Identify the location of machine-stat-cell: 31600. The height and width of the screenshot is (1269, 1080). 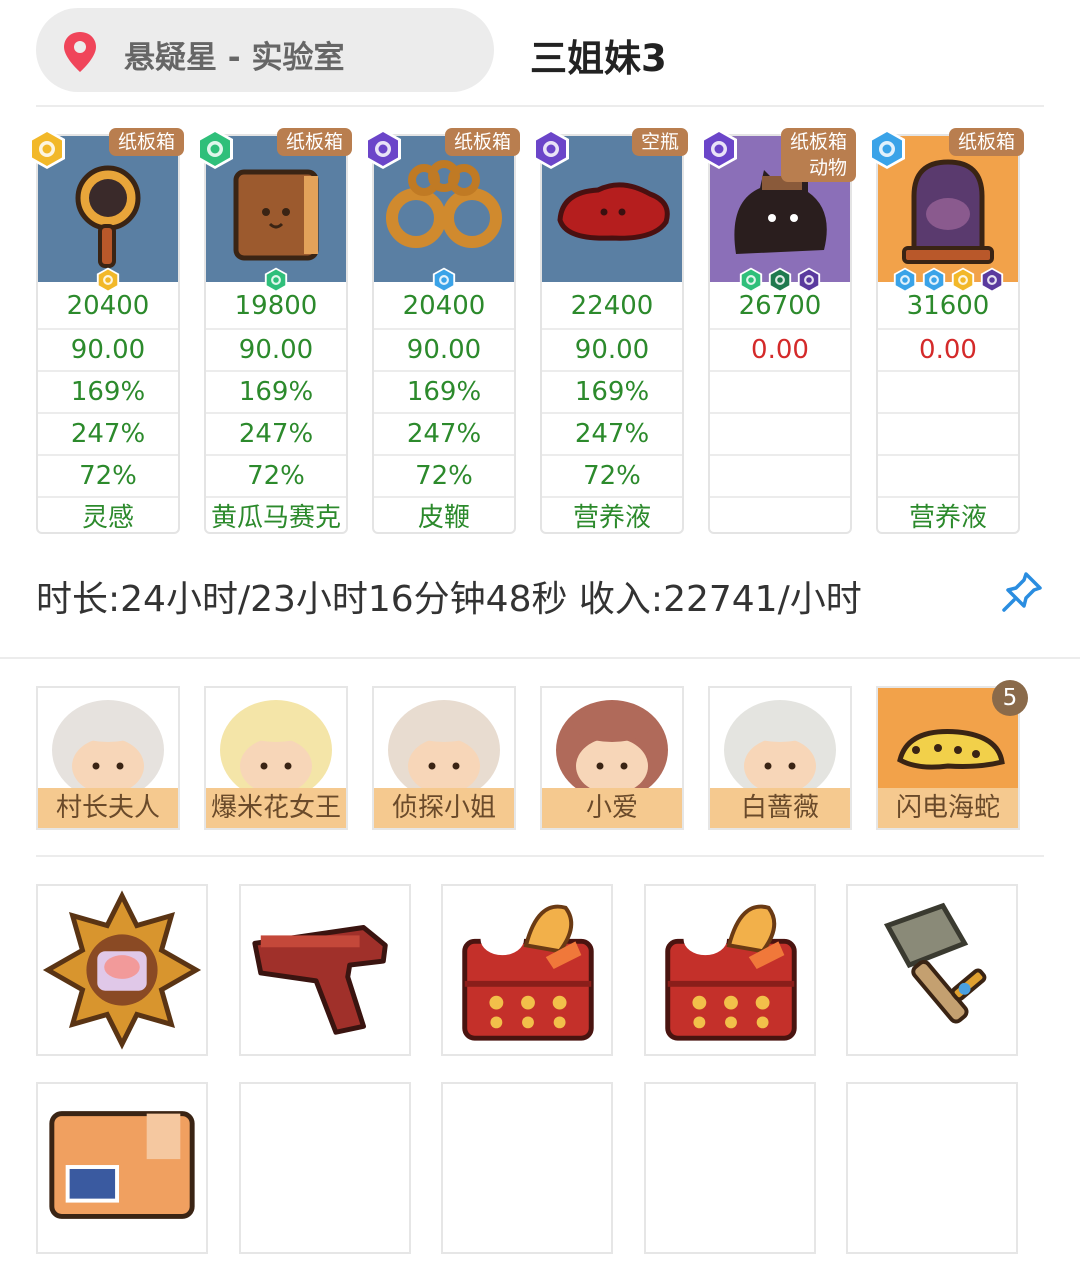
(948, 306).